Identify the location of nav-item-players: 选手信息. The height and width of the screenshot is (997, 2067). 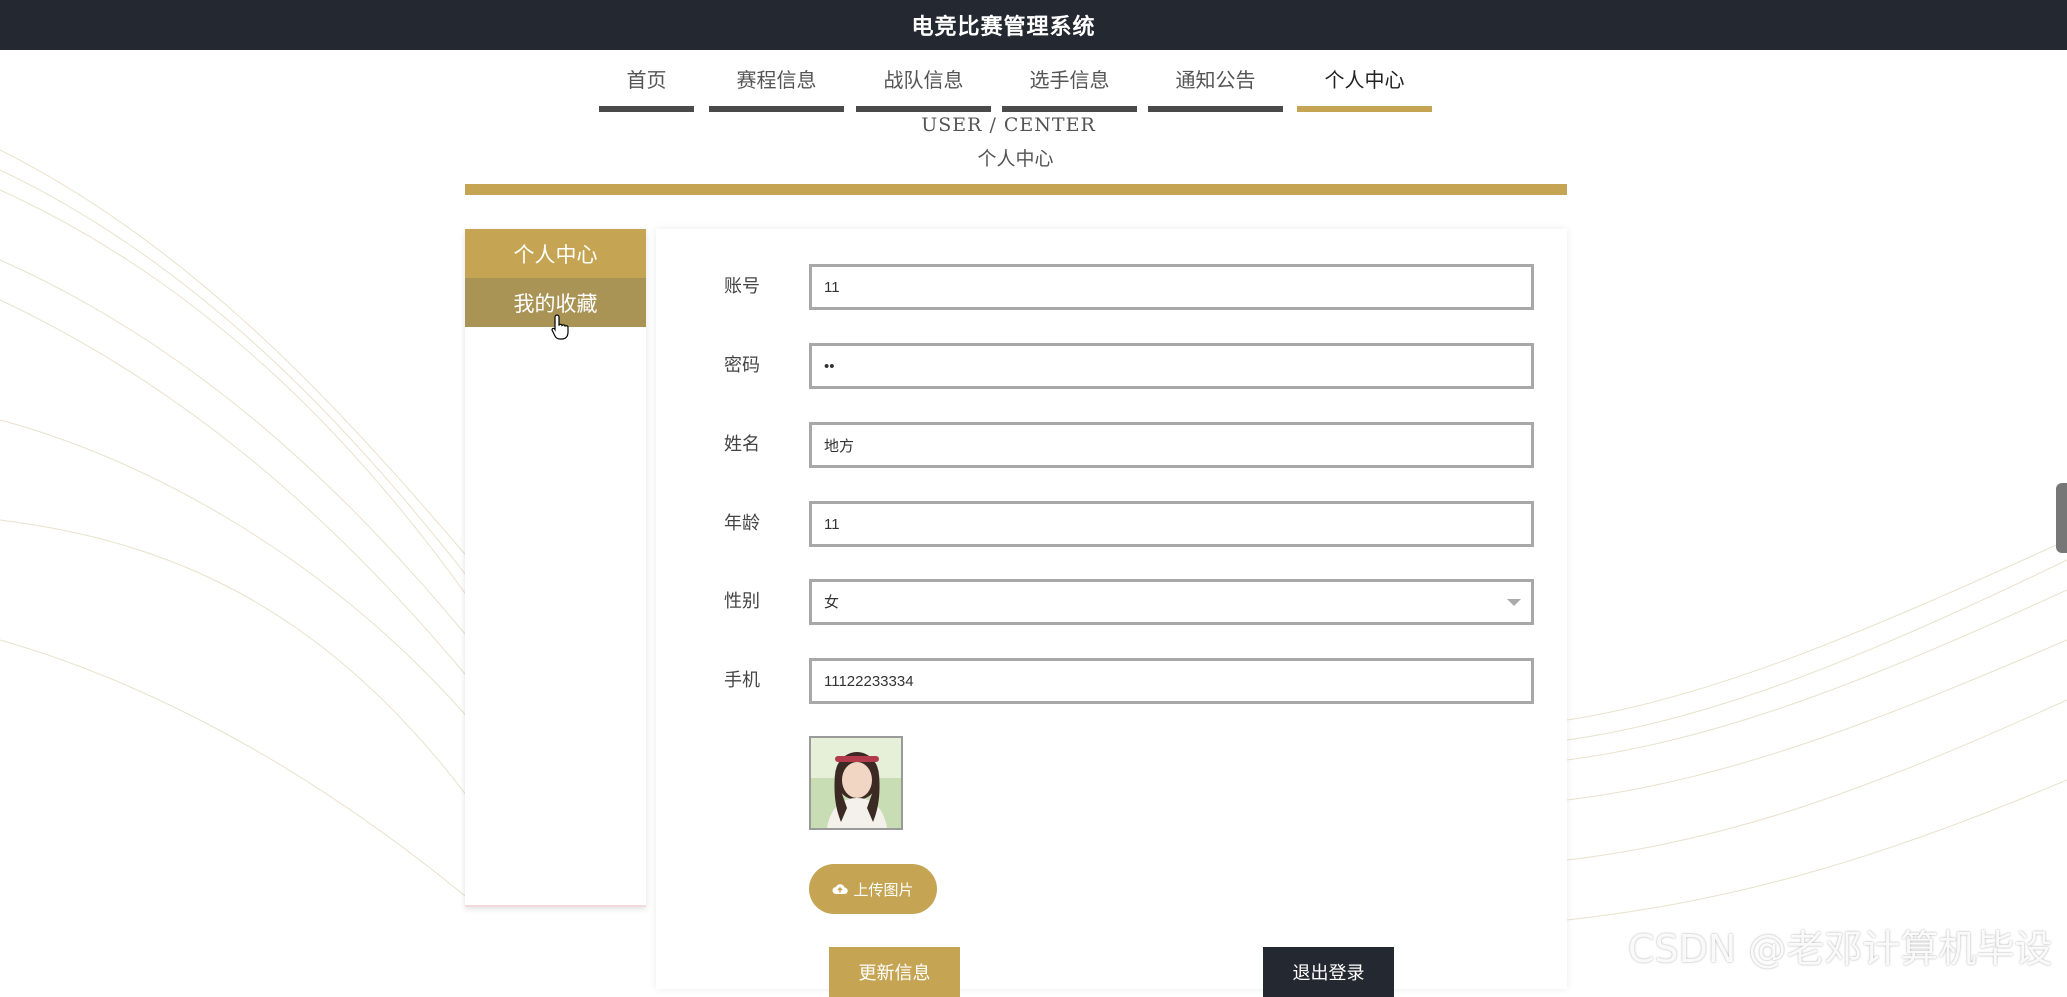
(1069, 81).